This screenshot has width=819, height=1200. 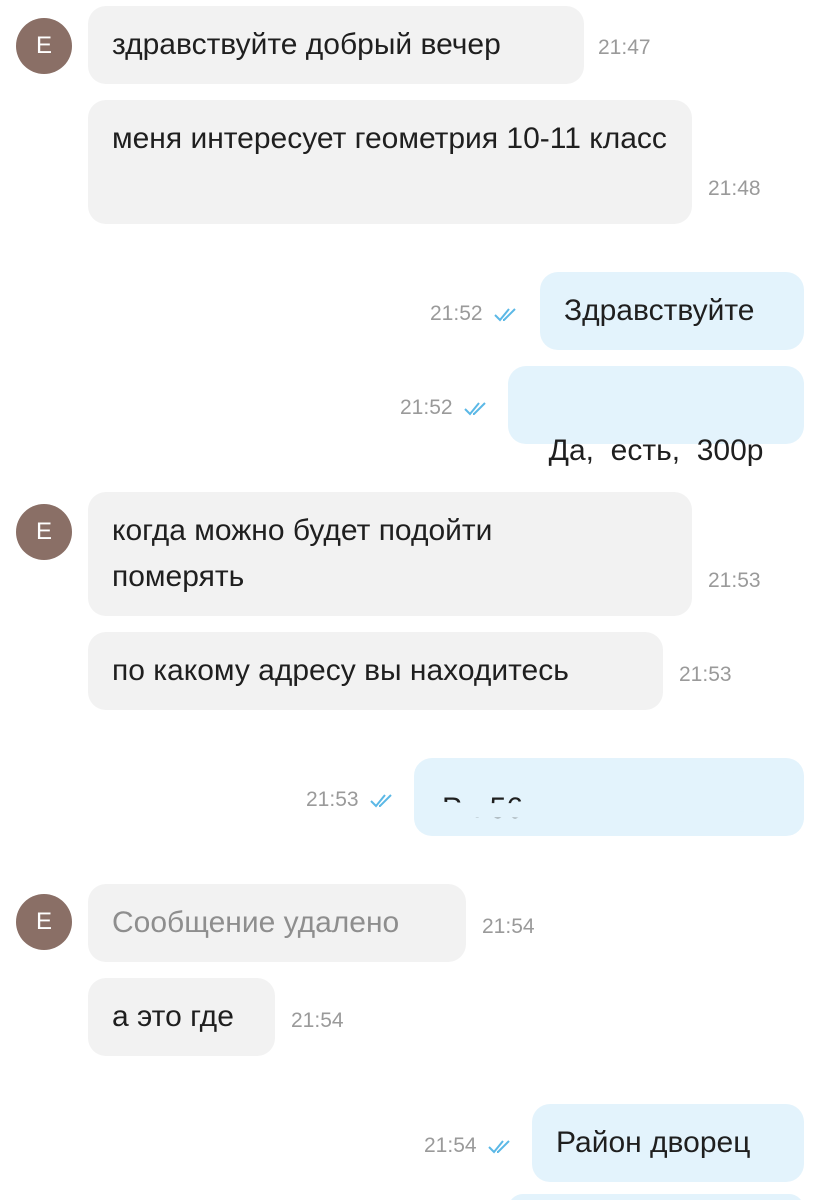 I want to click on message-text: меня интересует геометрия 10-11 класс, so click(x=389, y=138).